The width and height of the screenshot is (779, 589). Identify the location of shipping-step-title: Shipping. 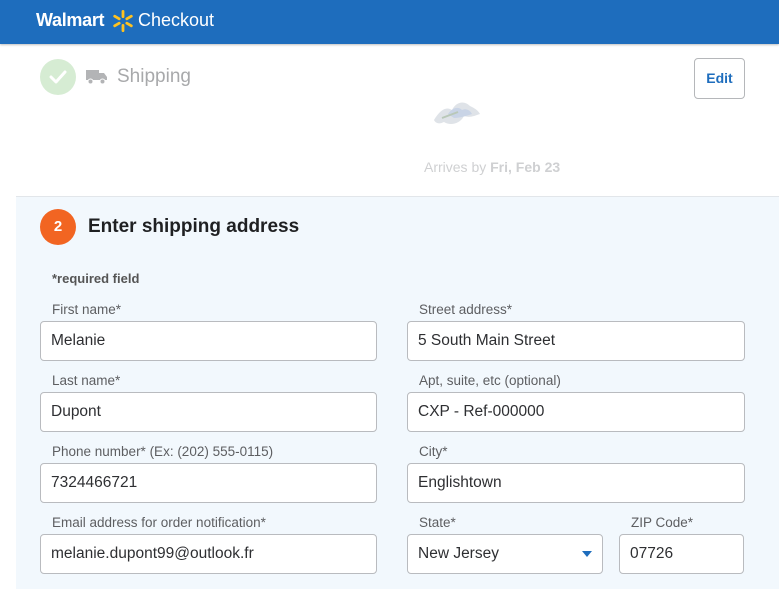
(154, 76).